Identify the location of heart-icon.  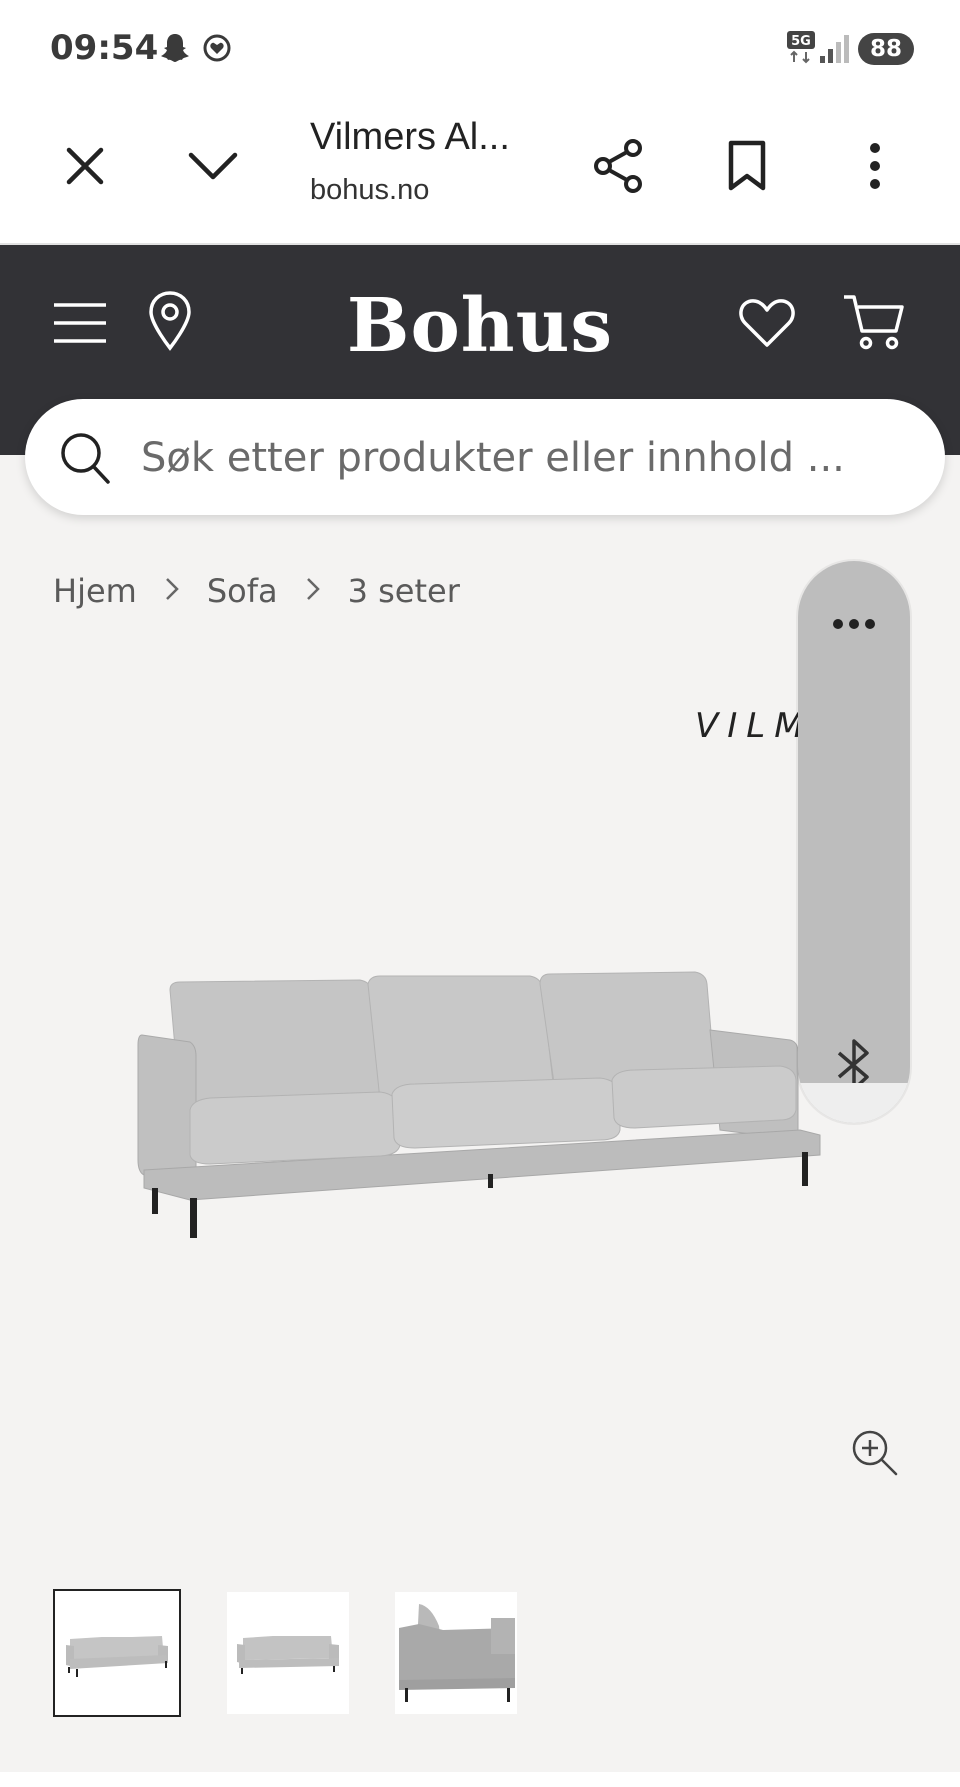
(767, 325).